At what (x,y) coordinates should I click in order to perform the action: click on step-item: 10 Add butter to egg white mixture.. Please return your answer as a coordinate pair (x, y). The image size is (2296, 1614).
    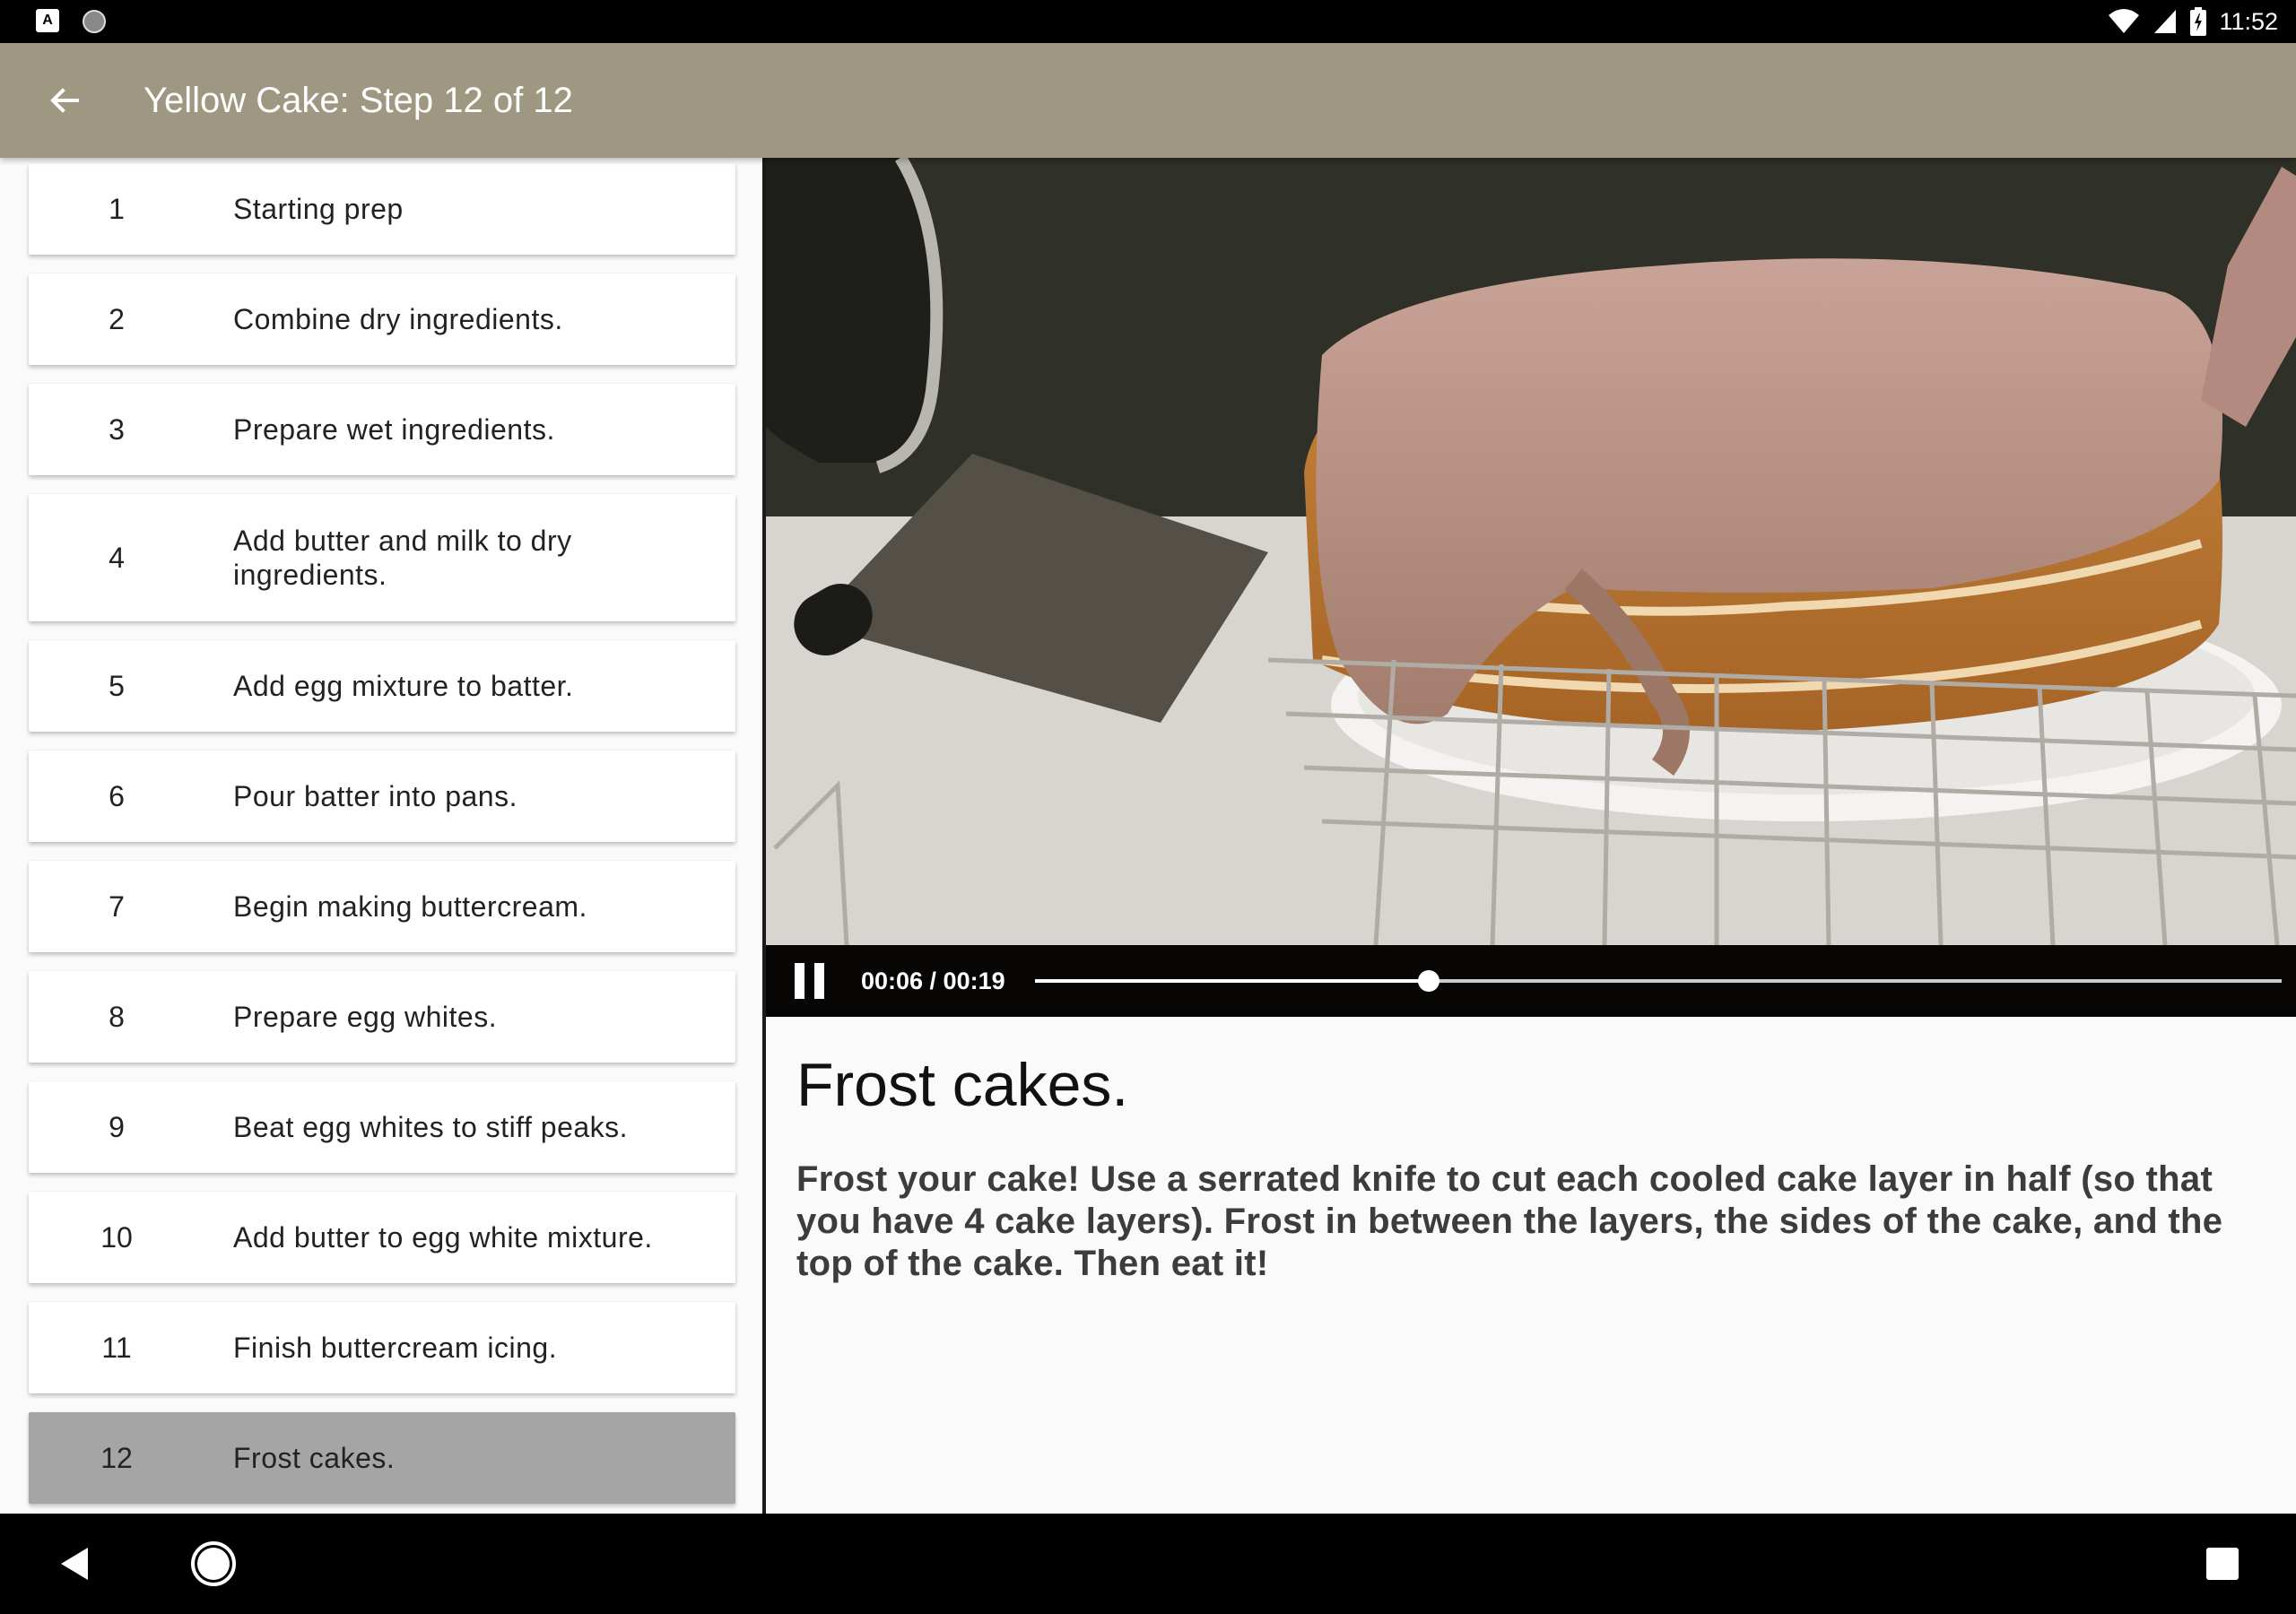
    Looking at the image, I should click on (382, 1237).